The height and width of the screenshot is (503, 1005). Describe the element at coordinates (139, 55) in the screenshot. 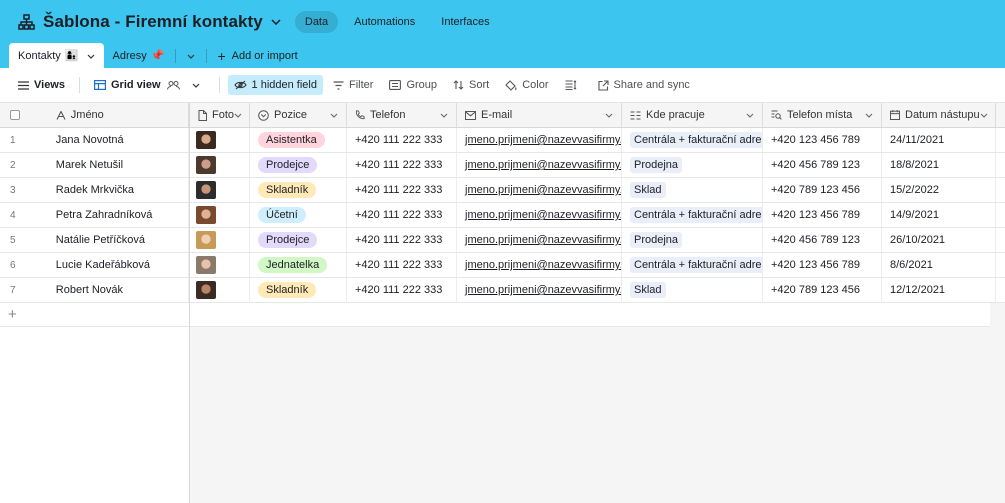

I see `table-tab-adresy: Adresy 📌` at that location.